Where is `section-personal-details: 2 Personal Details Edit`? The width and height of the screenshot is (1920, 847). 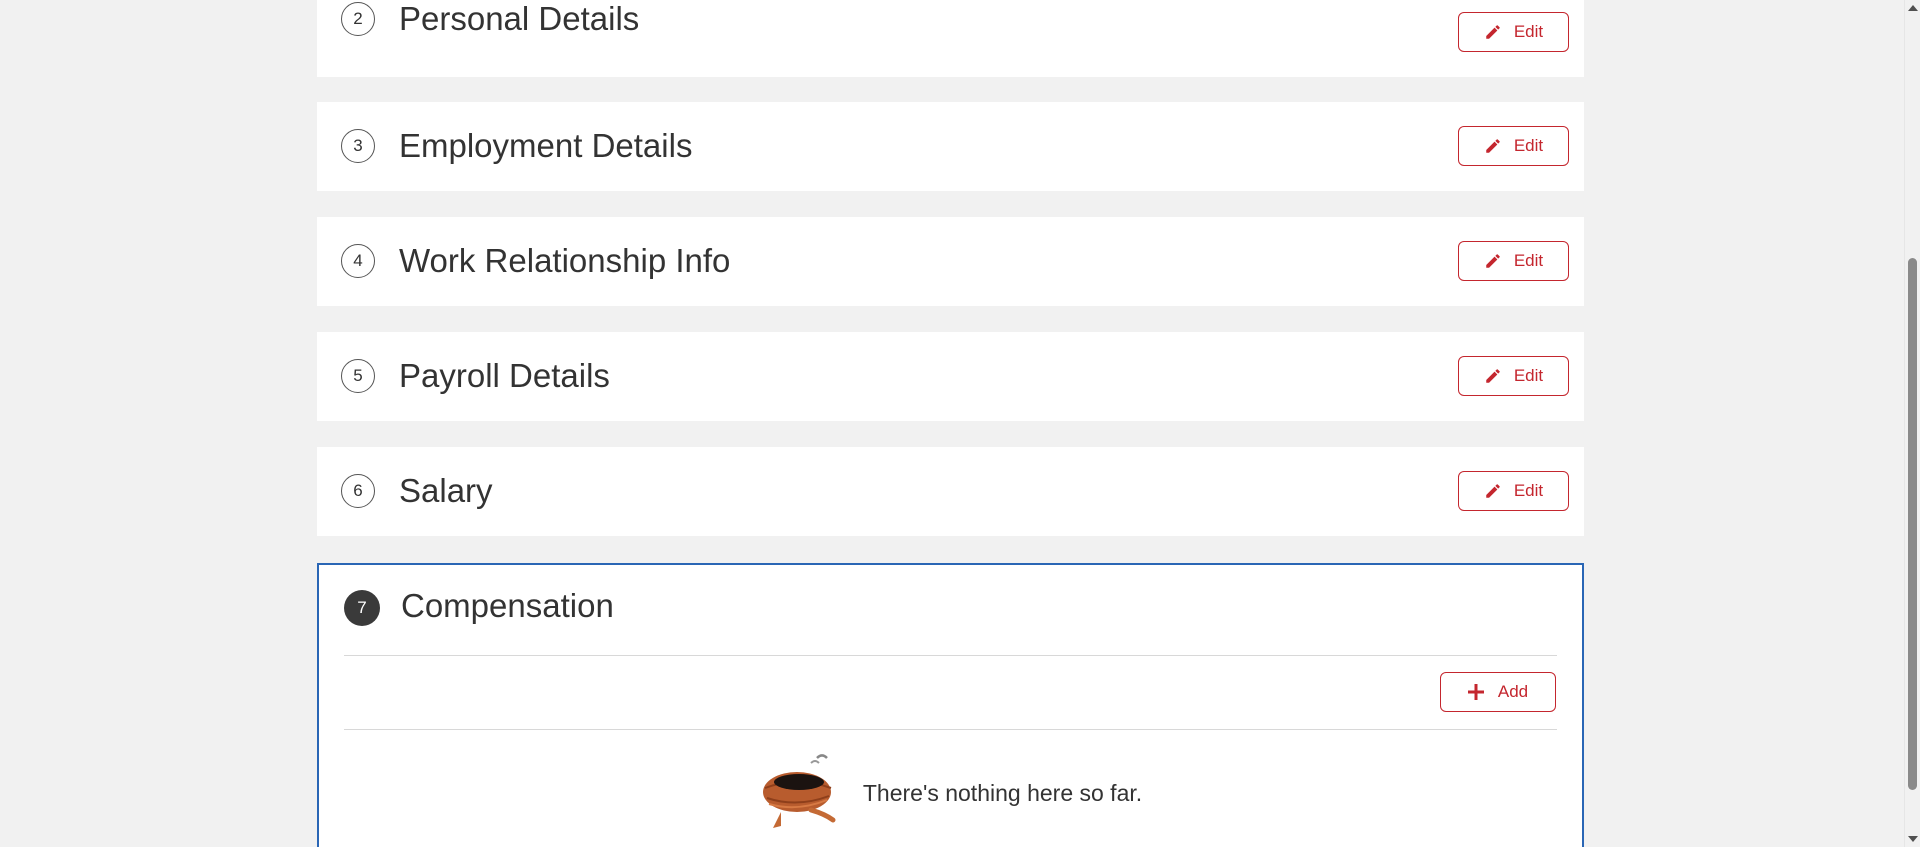 section-personal-details: 2 Personal Details Edit is located at coordinates (950, 38).